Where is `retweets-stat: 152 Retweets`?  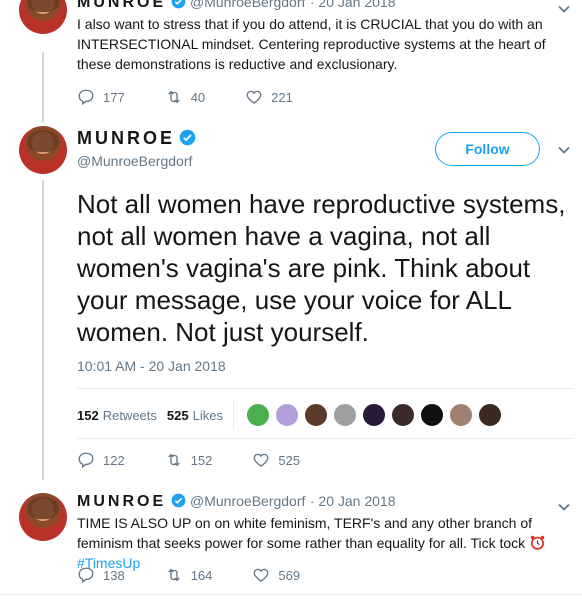 retweets-stat: 152 Retweets is located at coordinates (117, 415).